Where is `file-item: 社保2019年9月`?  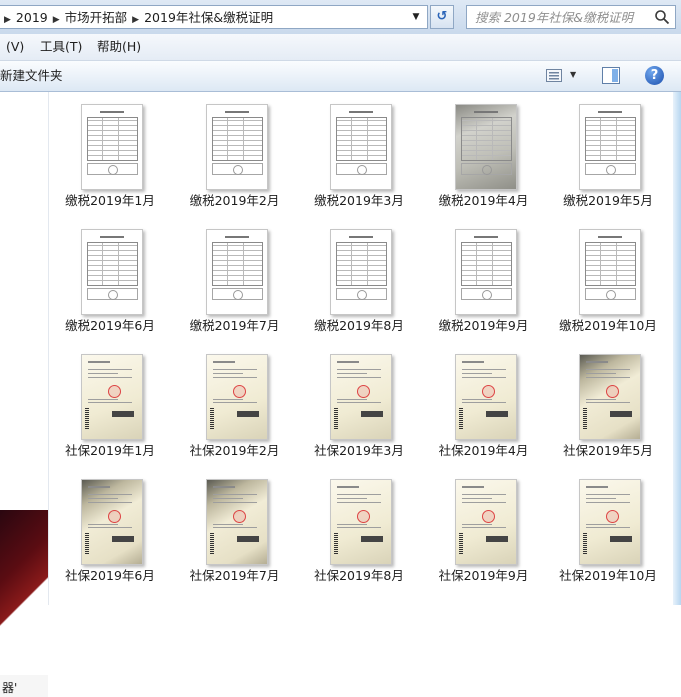 file-item: 社保2019年9月 is located at coordinates (484, 526).